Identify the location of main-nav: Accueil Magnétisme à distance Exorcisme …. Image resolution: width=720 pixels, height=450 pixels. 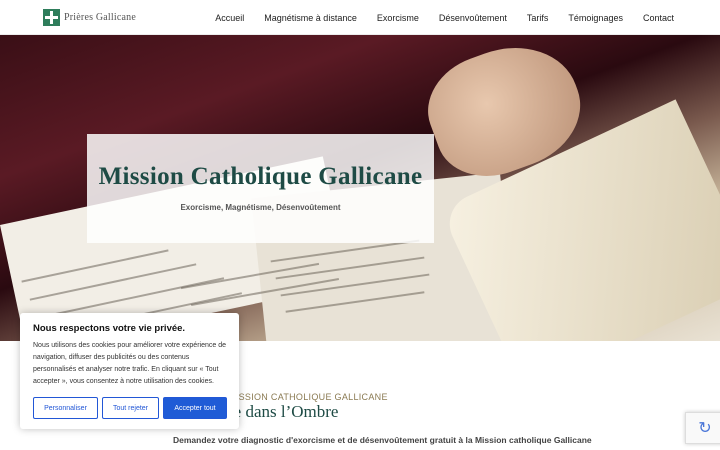
(434, 17).